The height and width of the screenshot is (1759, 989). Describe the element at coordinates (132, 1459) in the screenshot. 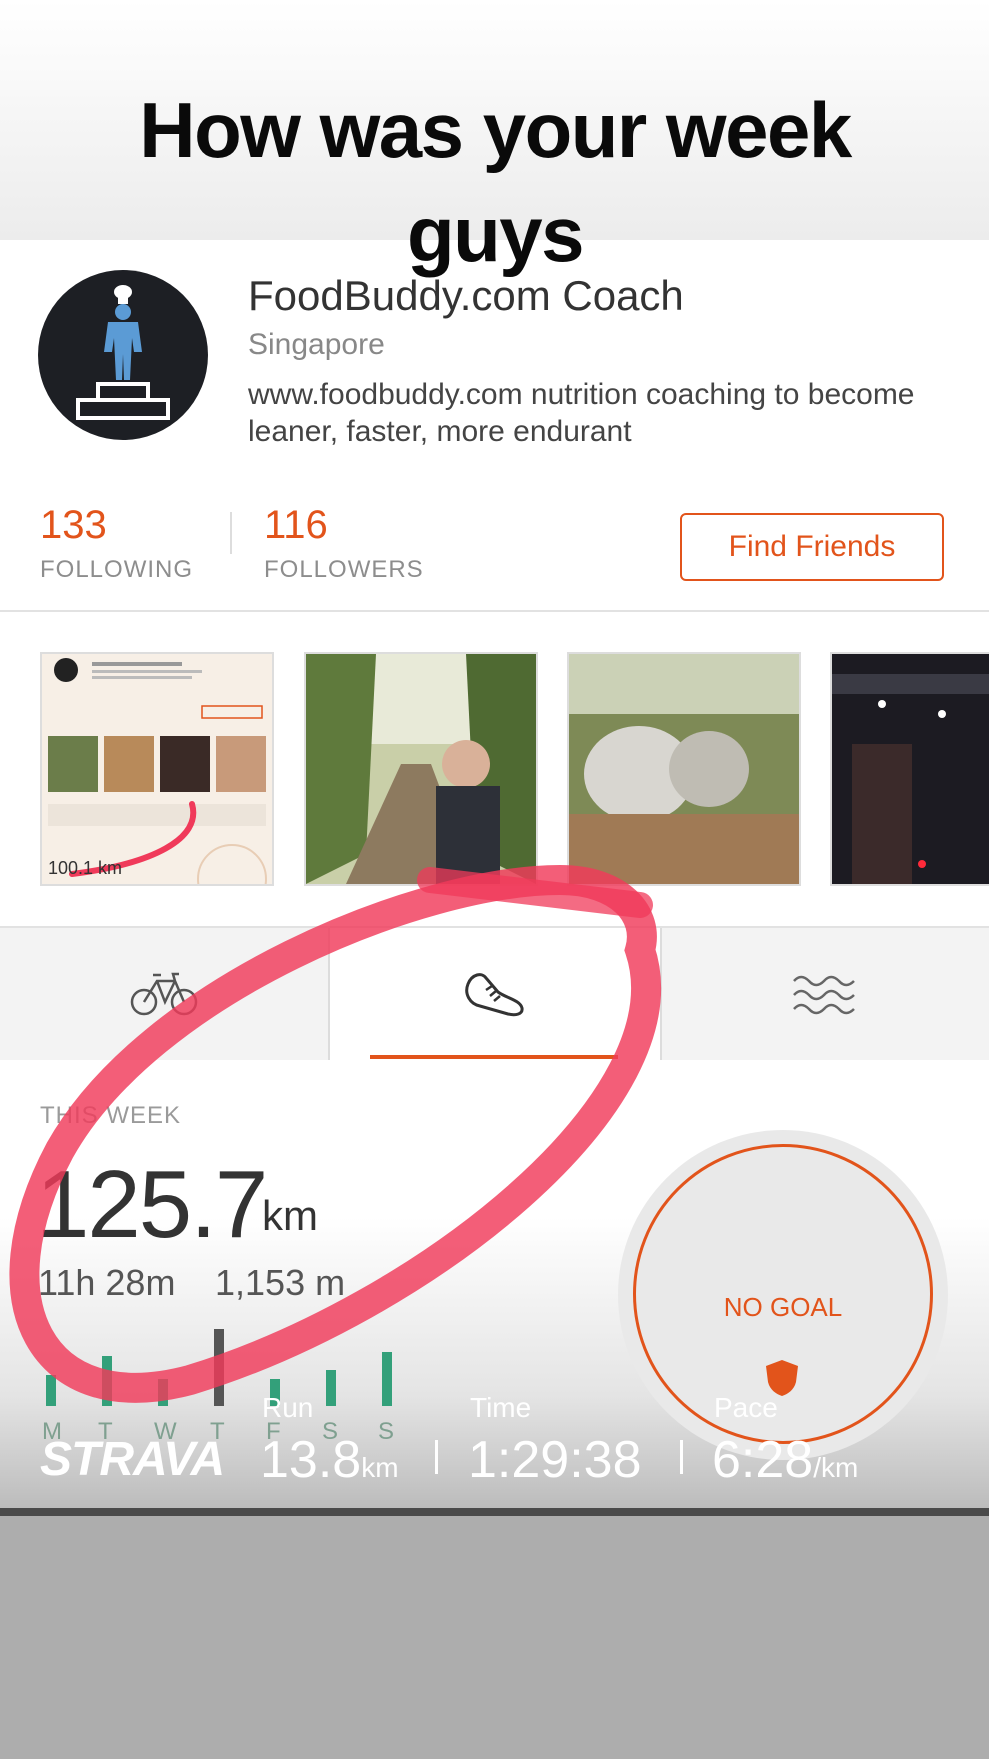

I see `strava-logo: STRAVA` at that location.